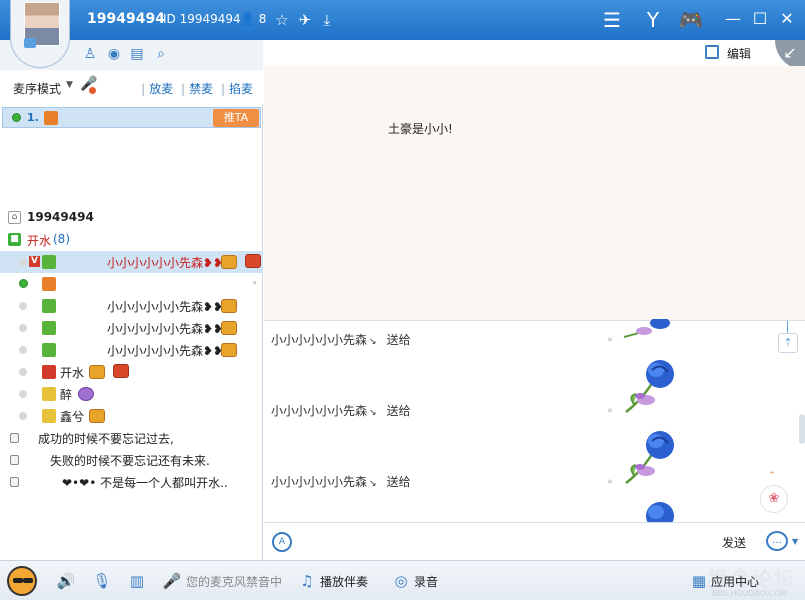 The height and width of the screenshot is (600, 805). I want to click on play-music-button: 播放伴奏, so click(344, 581).